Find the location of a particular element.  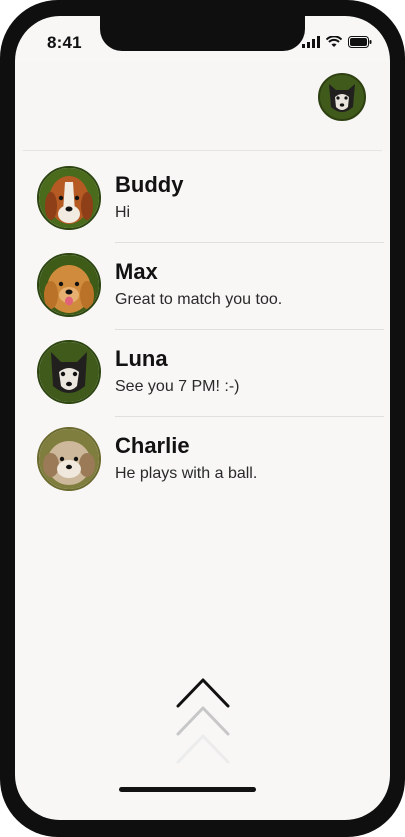

list-item: Max Great to match you too. is located at coordinates (202, 286).